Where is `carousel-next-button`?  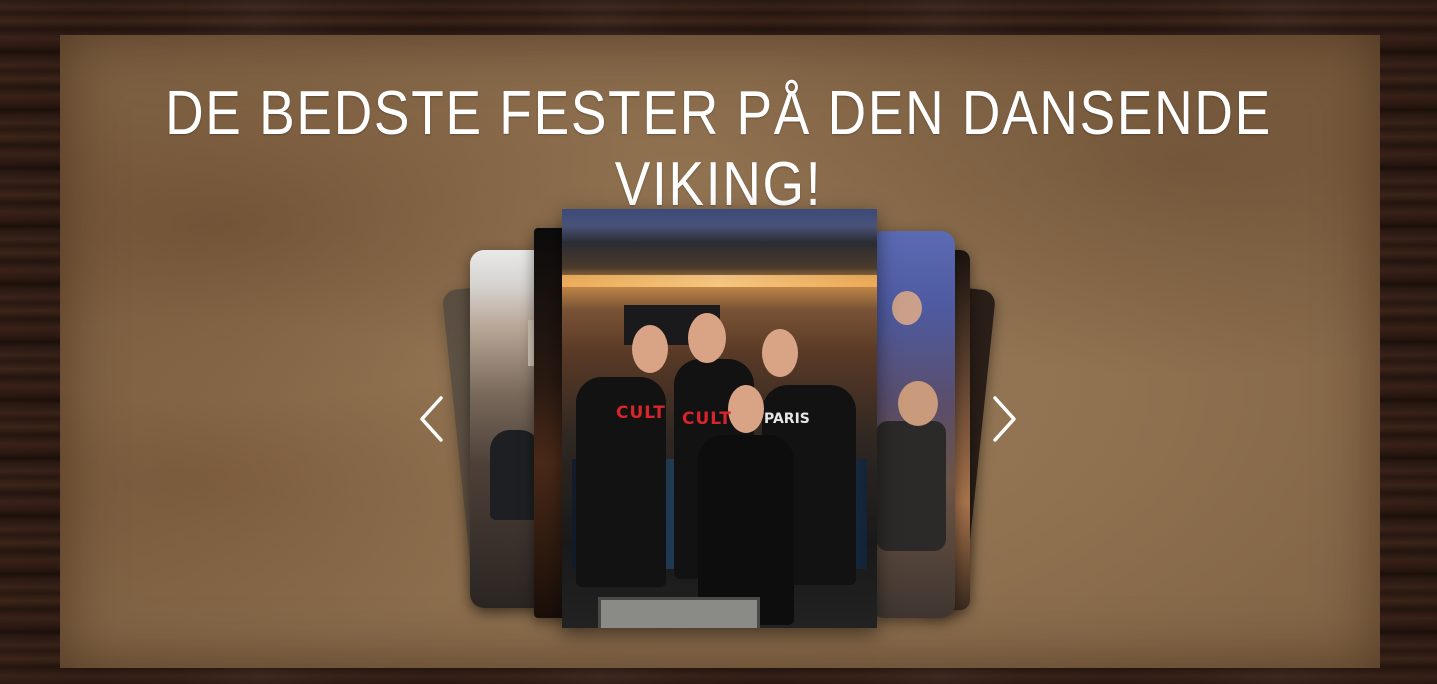
carousel-next-button is located at coordinates (1004, 419).